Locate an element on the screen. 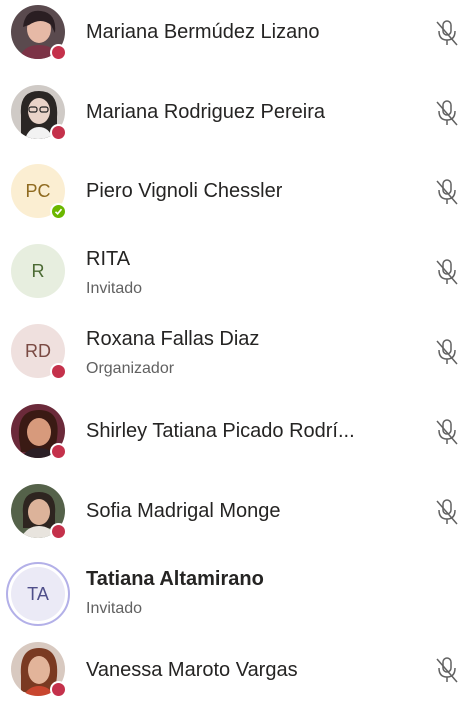  avatar: TA is located at coordinates (38, 594).